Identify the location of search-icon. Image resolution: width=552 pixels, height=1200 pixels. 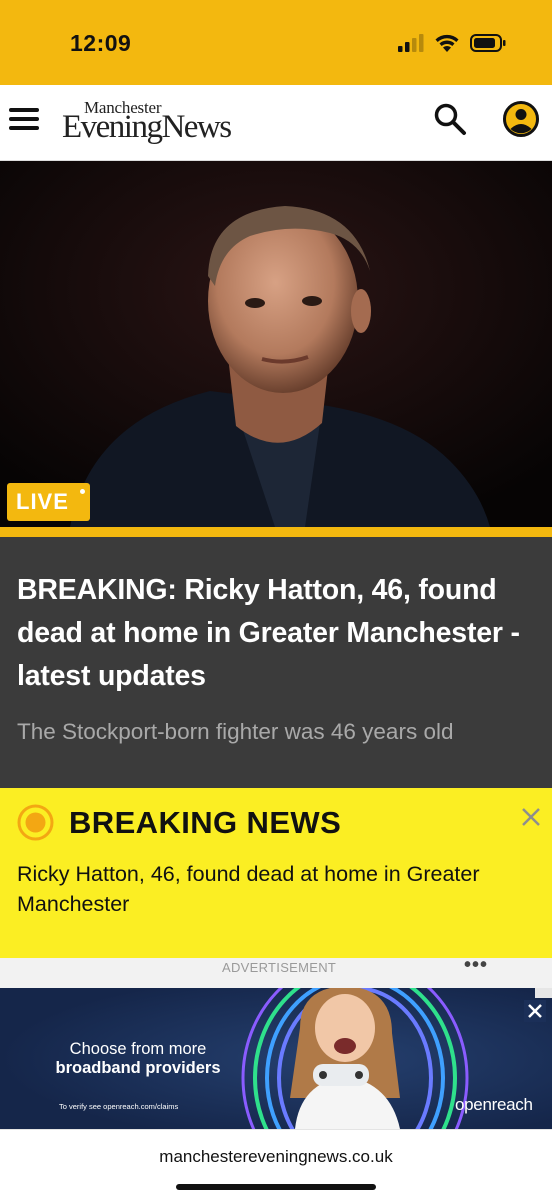
(450, 119).